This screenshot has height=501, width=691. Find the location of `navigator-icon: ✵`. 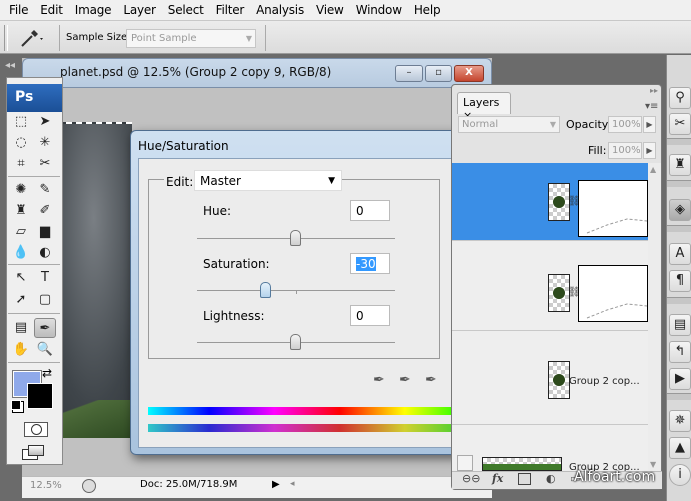

navigator-icon: ✵ is located at coordinates (680, 421).